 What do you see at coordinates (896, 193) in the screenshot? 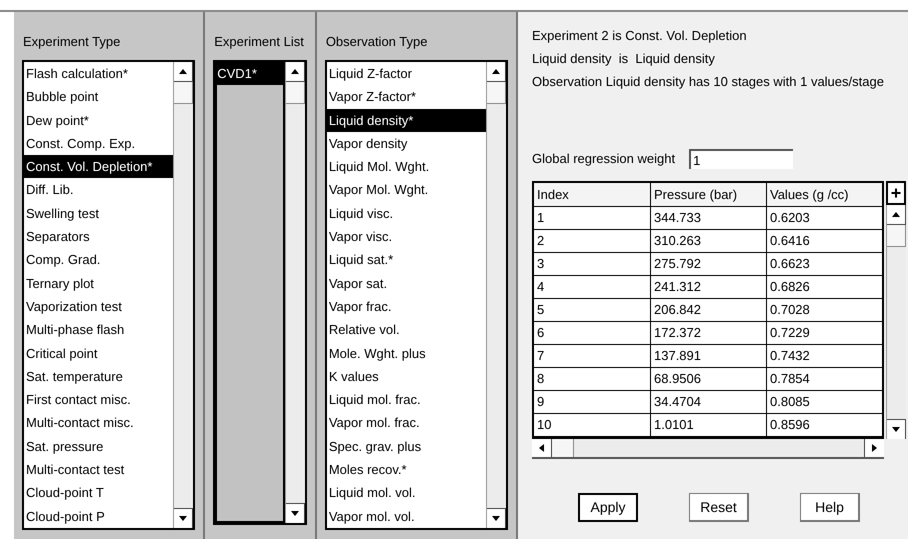
I see `add-row-button: +` at bounding box center [896, 193].